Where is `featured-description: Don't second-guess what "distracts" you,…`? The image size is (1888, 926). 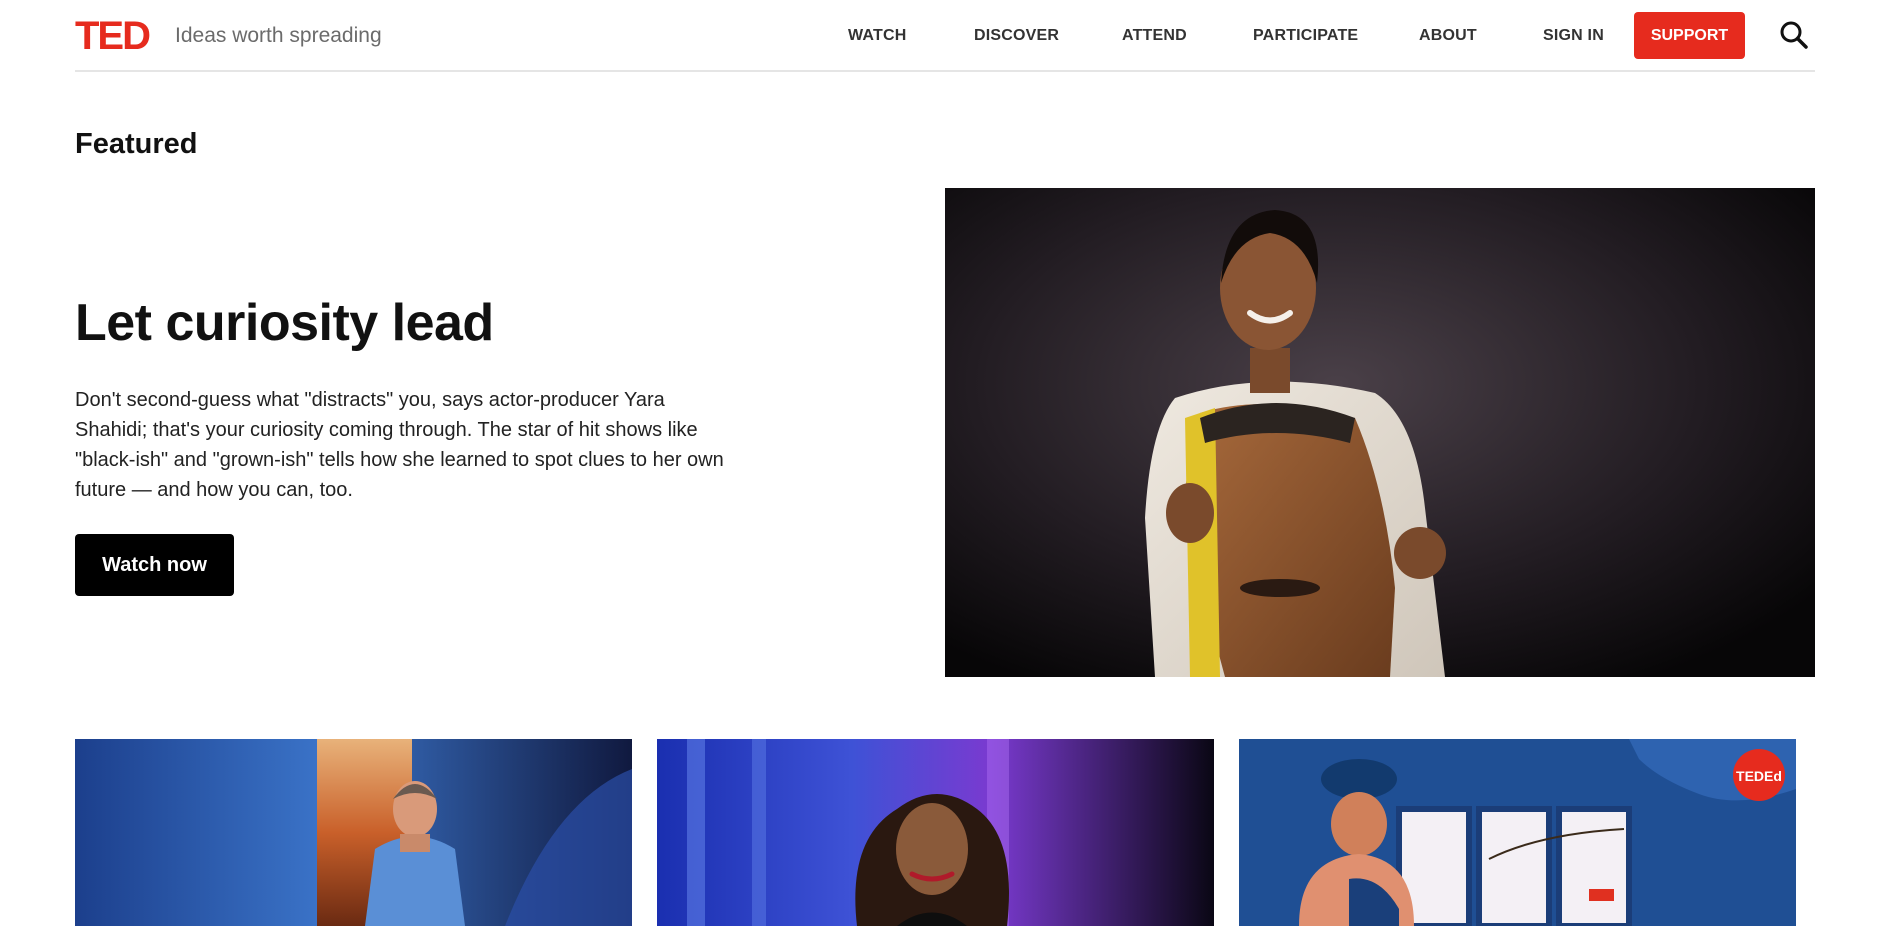 featured-description: Don't second-guess what "distracts" you,… is located at coordinates (399, 445).